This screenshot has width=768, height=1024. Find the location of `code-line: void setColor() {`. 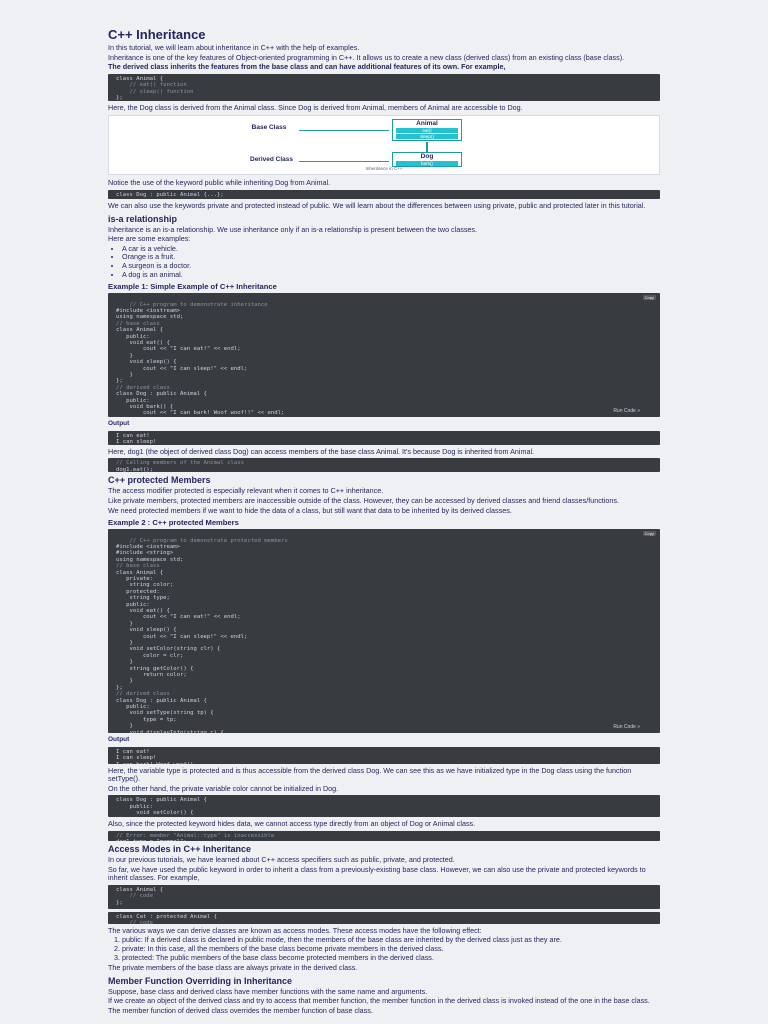

code-line: void setColor() { is located at coordinates (155, 813).